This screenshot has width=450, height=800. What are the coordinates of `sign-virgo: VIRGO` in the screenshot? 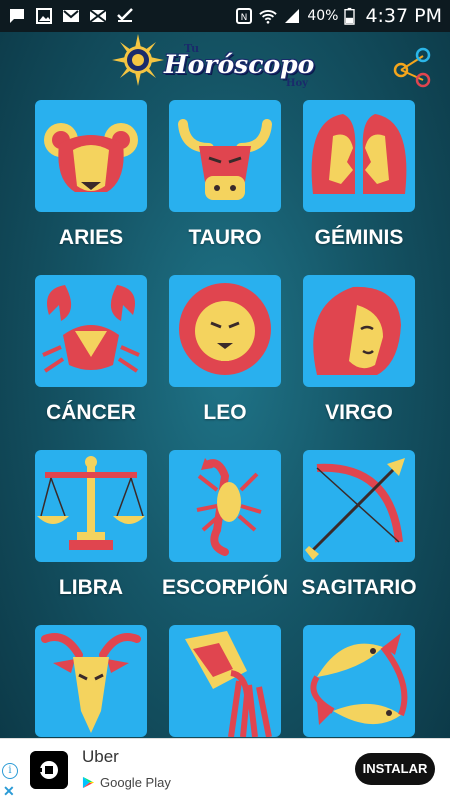 It's located at (359, 350).